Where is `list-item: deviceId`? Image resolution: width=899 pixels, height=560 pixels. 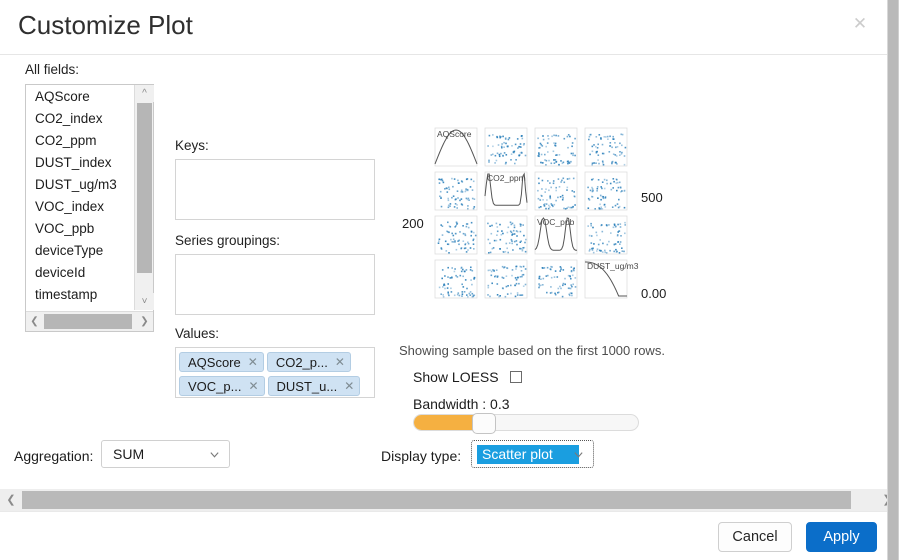 list-item: deviceId is located at coordinates (80, 272).